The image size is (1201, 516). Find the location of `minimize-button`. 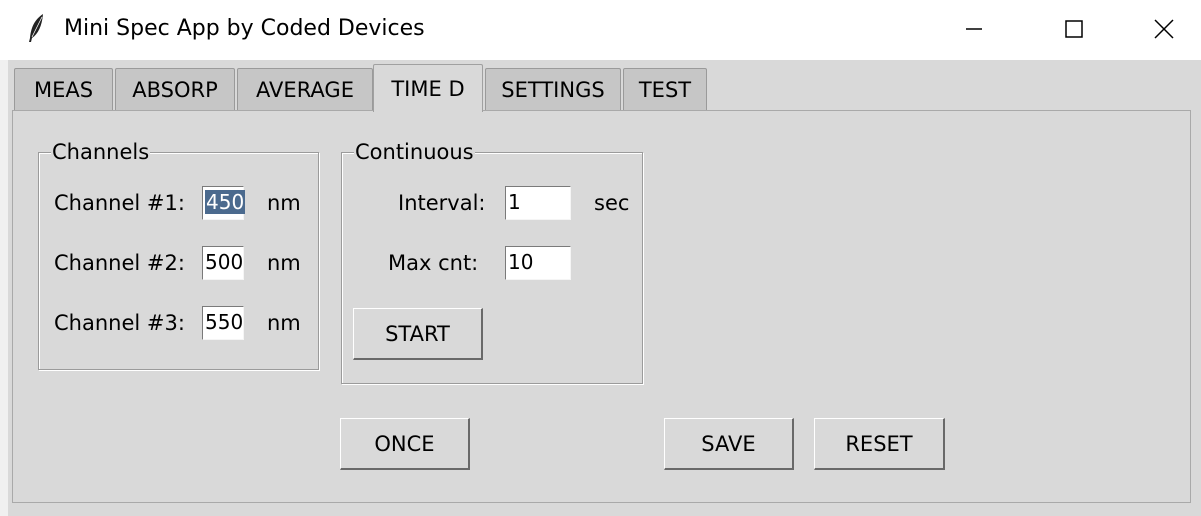

minimize-button is located at coordinates (974, 29).